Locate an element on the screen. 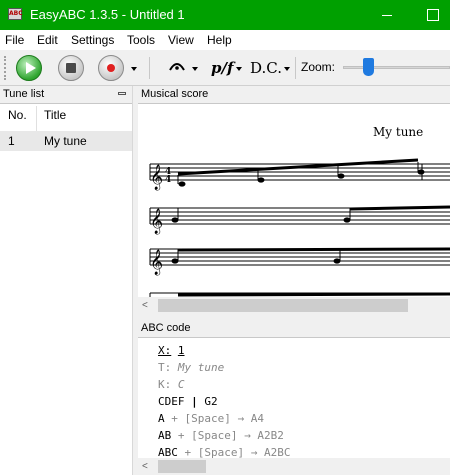 Image resolution: width=450 pixels, height=475 pixels. tune-list-title: Tune list is located at coordinates (24, 94).